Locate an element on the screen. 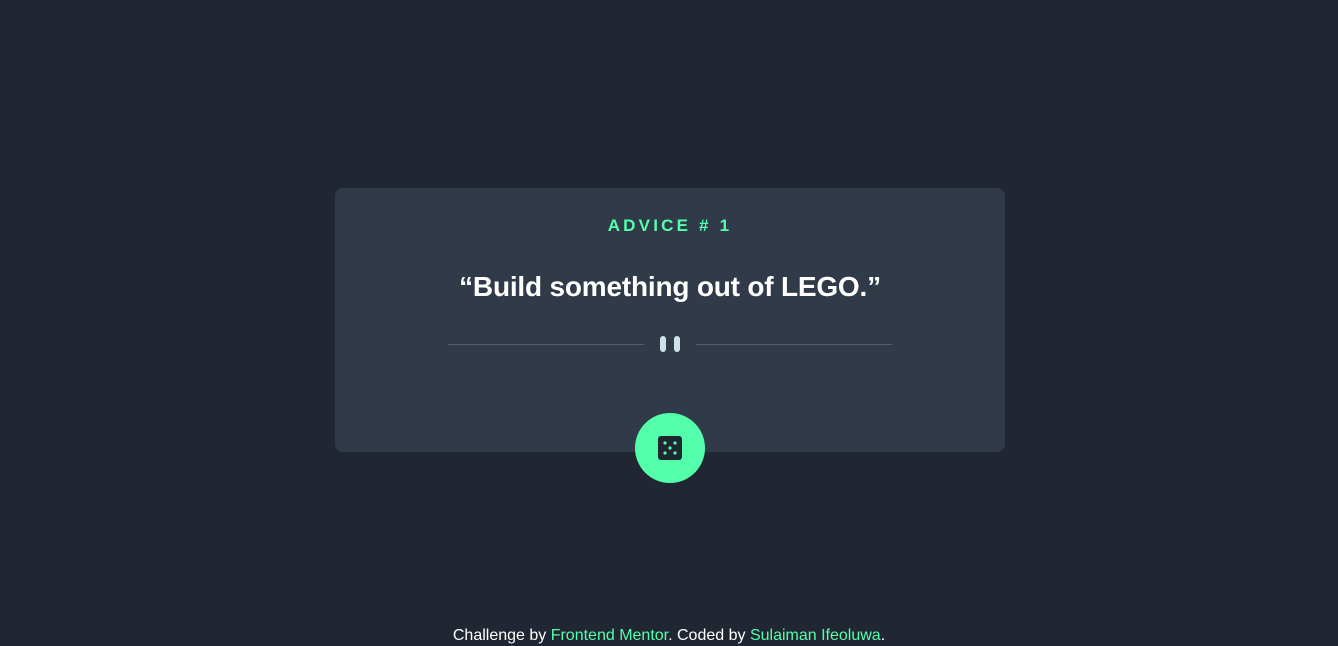 The image size is (1338, 646). author-link: Sulaiman Ifeoluwa is located at coordinates (815, 635).